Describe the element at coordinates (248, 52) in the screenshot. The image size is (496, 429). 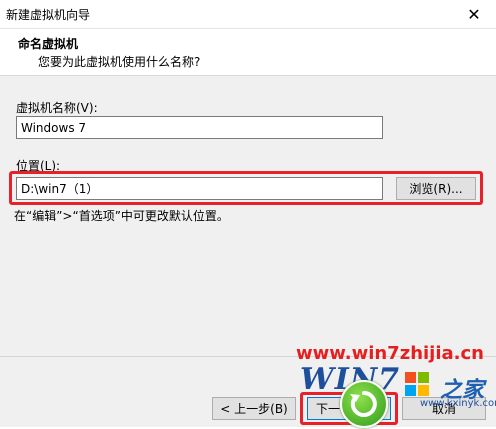
I see `wizard-header: 命名虚拟机 您要为此虚拟机使用什么名称?` at that location.